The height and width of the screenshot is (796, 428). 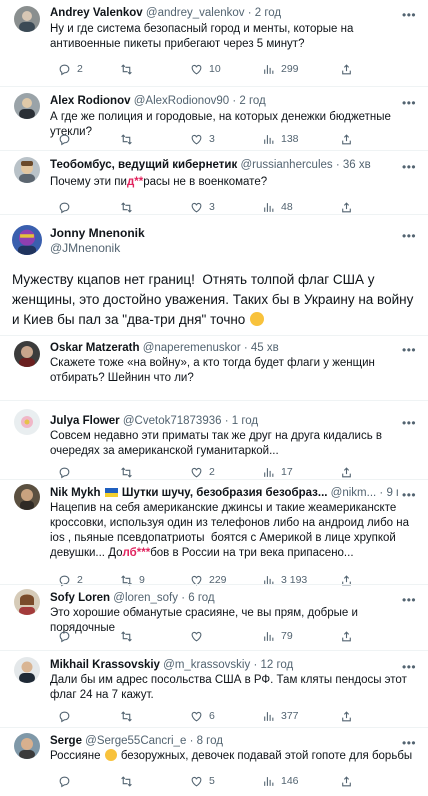 I want to click on like-button: 10, so click(x=205, y=69).